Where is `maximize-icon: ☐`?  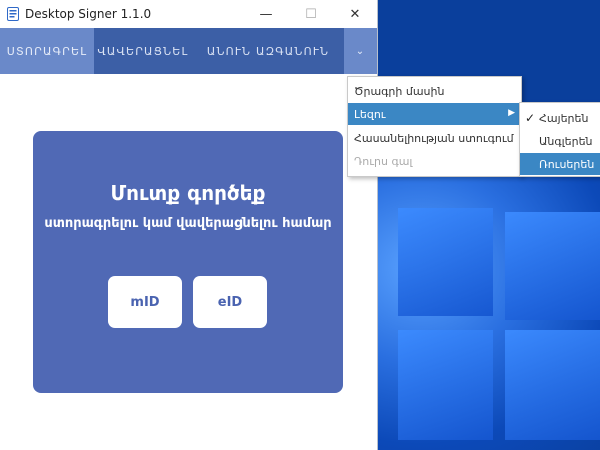 maximize-icon: ☐ is located at coordinates (311, 14).